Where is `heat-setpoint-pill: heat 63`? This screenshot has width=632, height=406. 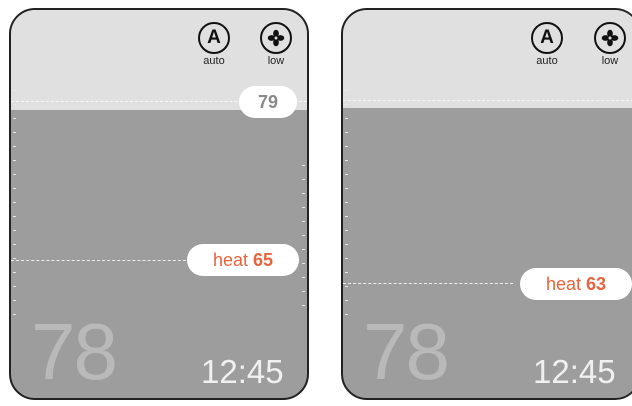 heat-setpoint-pill: heat 63 is located at coordinates (576, 284).